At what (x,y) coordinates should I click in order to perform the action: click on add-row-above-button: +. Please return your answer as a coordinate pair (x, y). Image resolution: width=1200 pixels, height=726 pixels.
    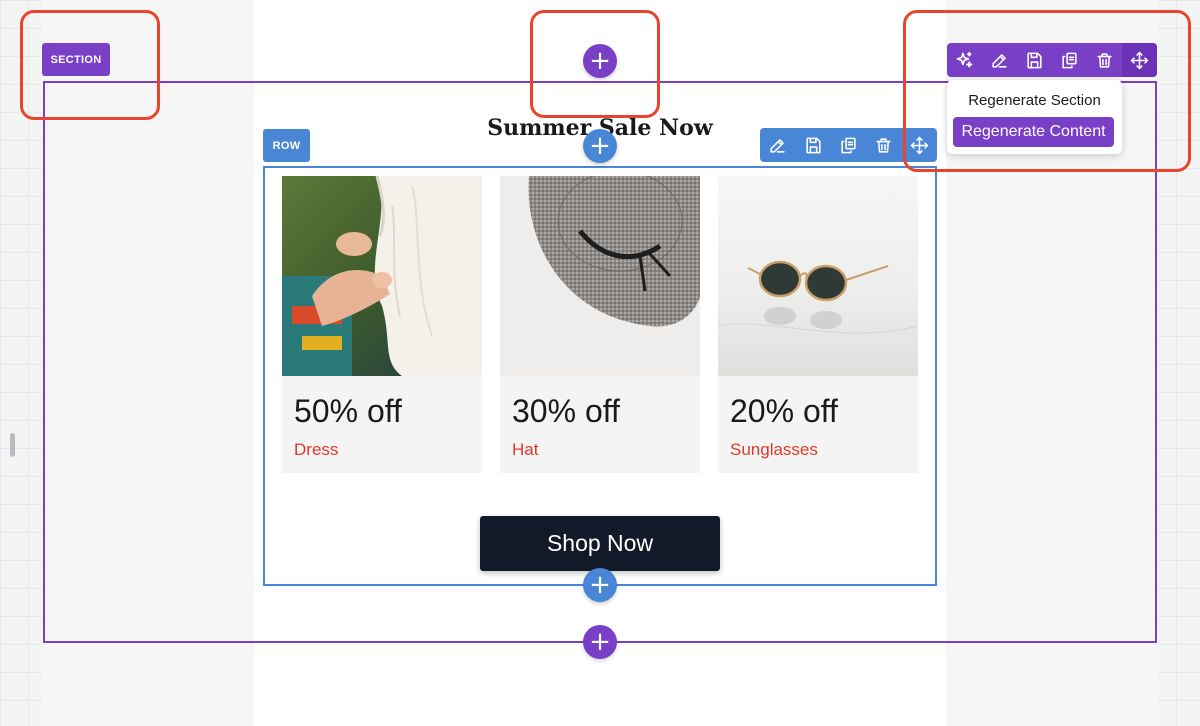
    Looking at the image, I should click on (600, 146).